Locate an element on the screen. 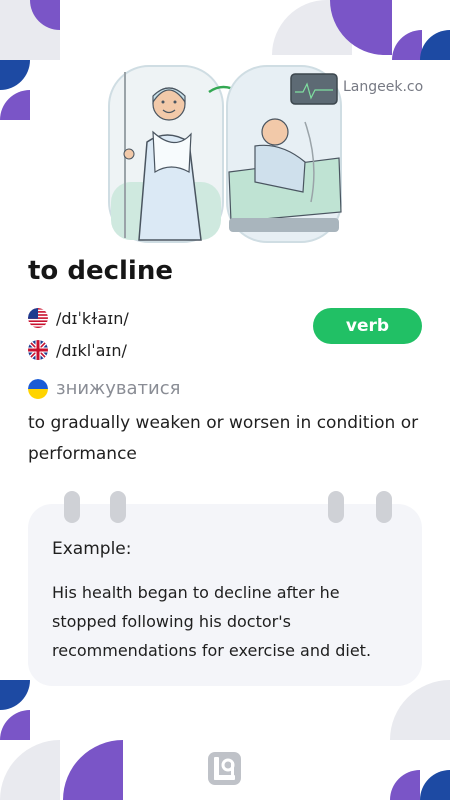  translation: знижуватися is located at coordinates (104, 388).